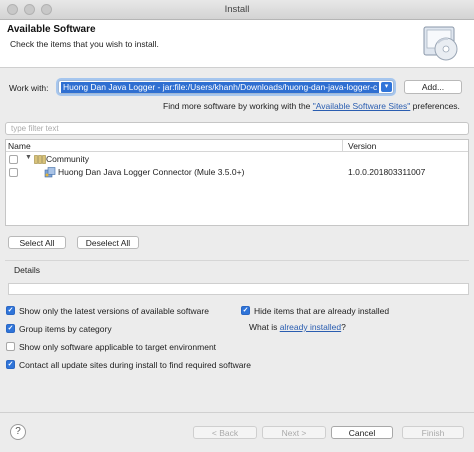  I want to click on finish-button: Finish, so click(433, 432).